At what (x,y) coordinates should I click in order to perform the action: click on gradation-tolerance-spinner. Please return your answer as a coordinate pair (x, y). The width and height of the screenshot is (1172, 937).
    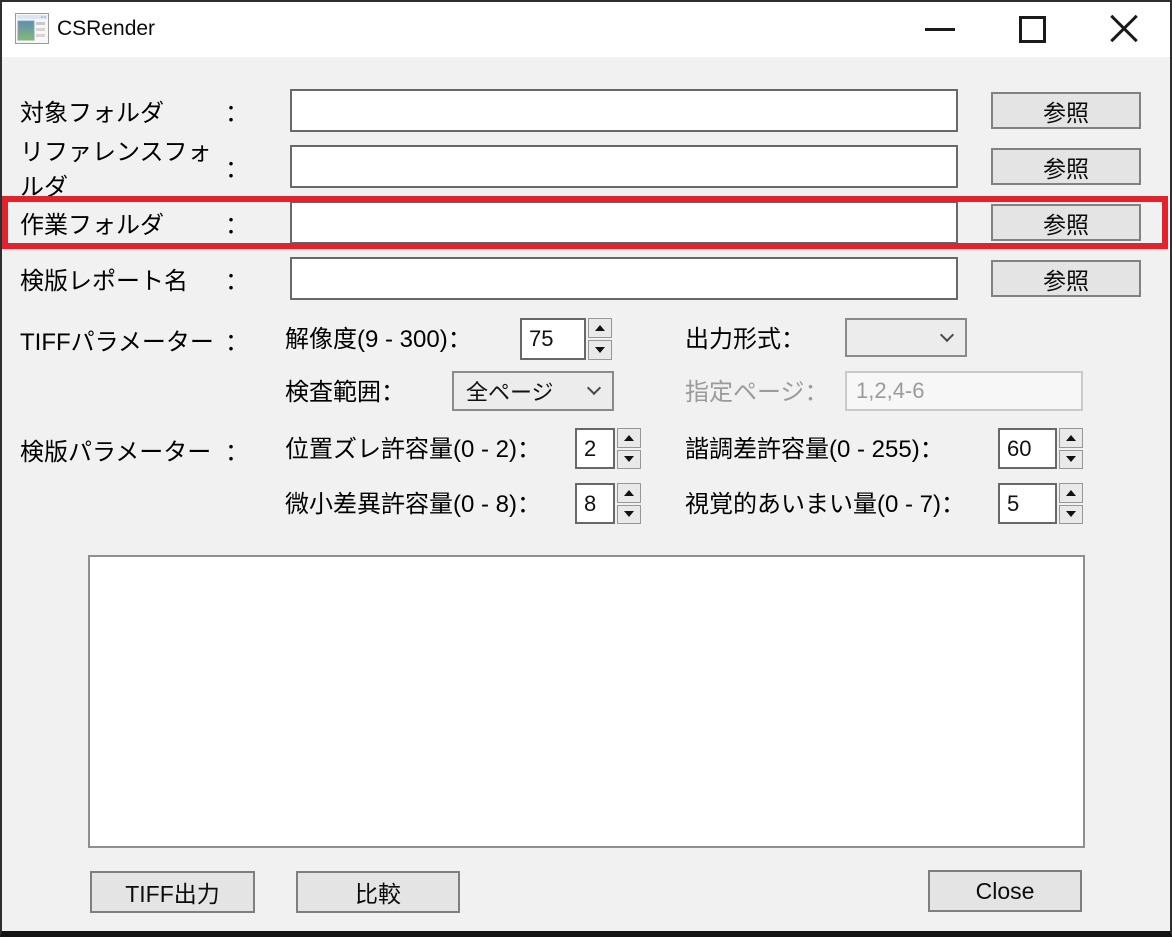
    Looking at the image, I should click on (1040, 448).